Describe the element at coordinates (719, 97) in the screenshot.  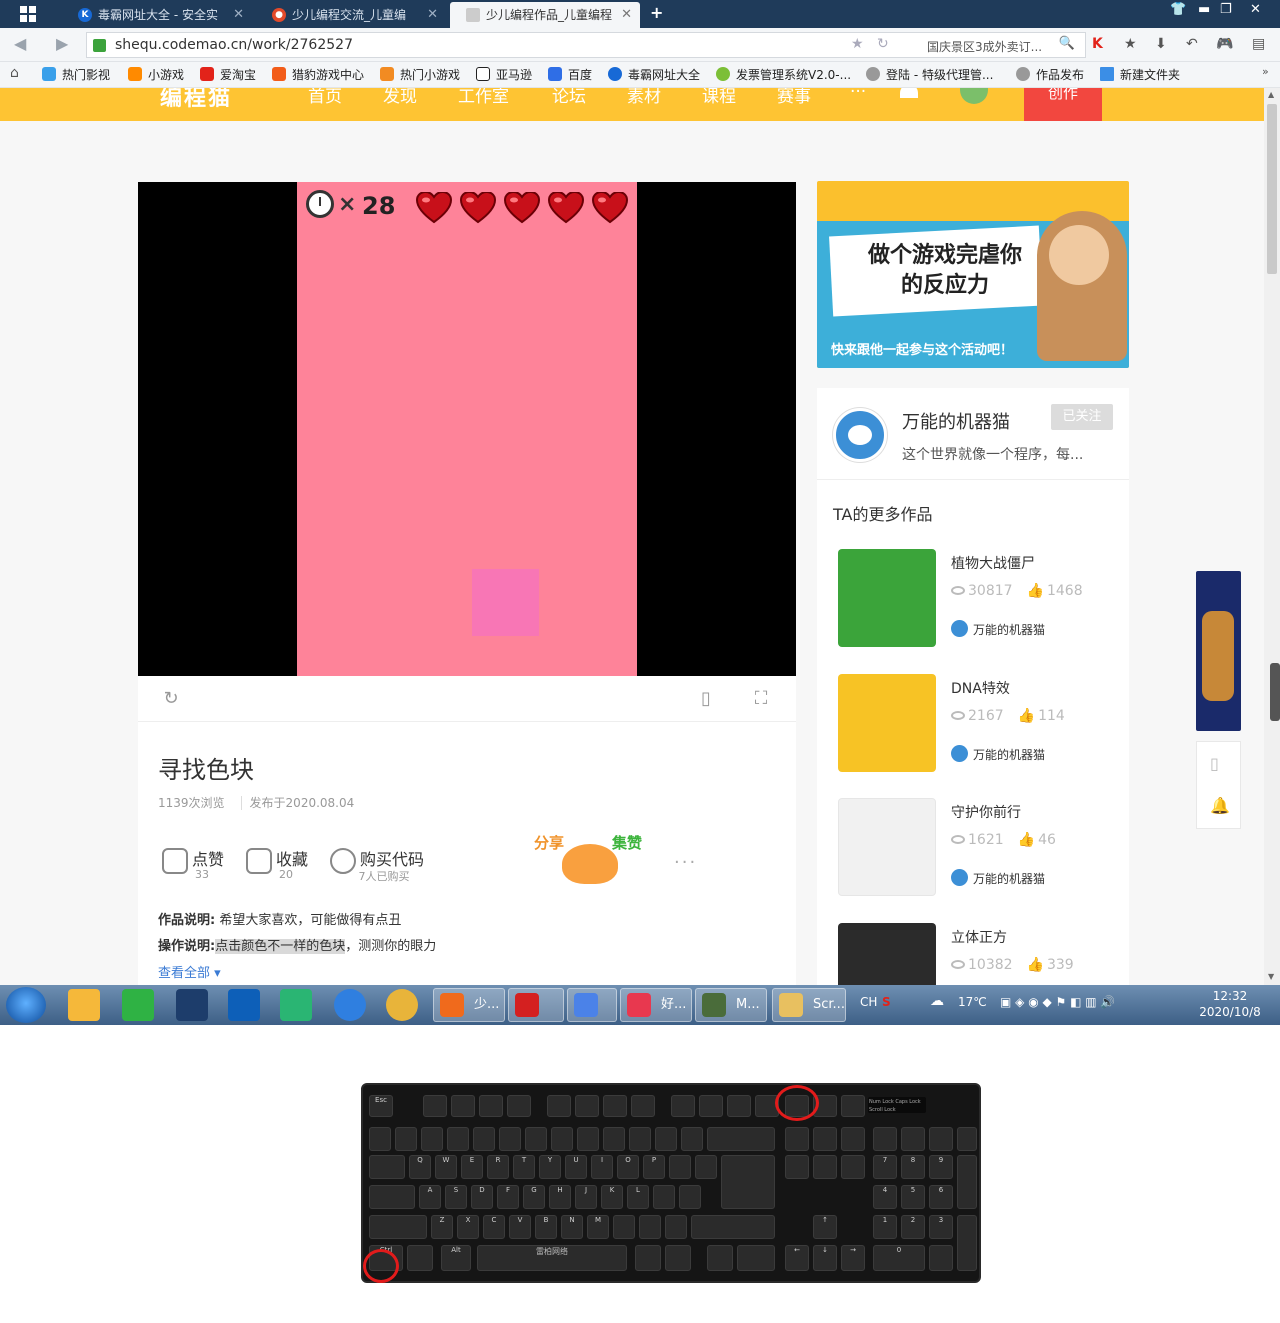
I see `nav-courses: 课程` at that location.